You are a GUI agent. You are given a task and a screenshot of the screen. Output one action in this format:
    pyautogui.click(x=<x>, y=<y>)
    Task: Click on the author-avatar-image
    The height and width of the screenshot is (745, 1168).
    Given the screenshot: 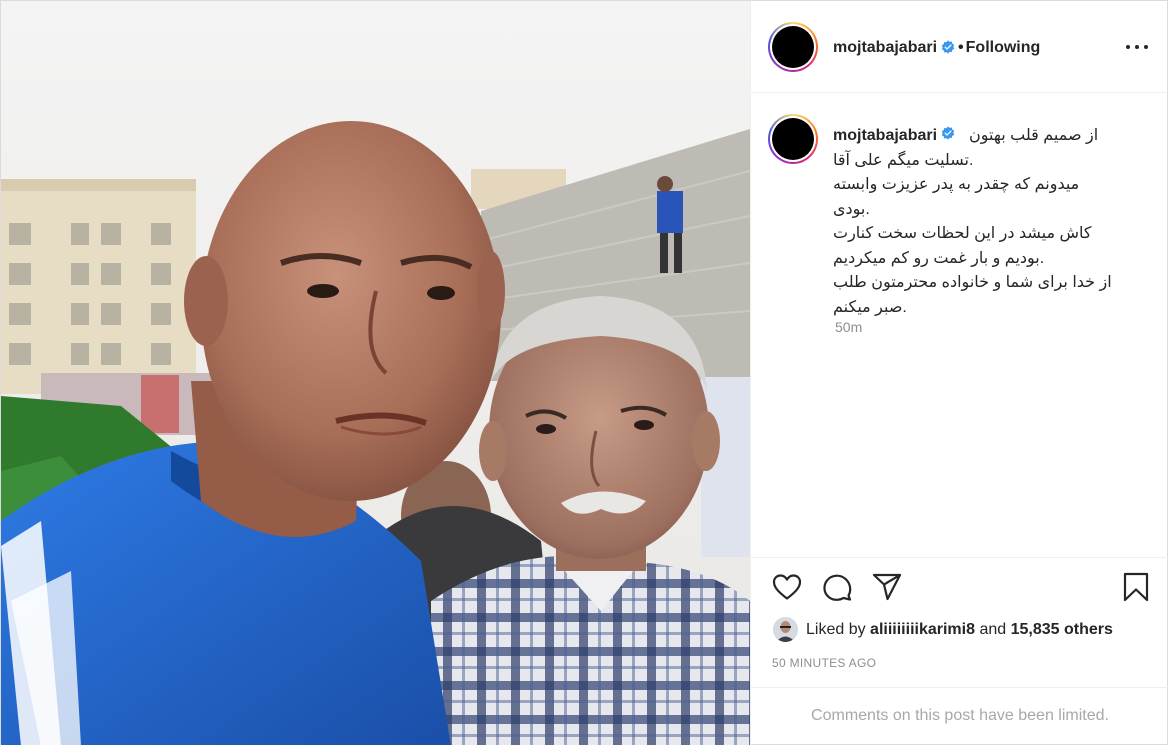 What is the action you would take?
    pyautogui.click(x=793, y=47)
    